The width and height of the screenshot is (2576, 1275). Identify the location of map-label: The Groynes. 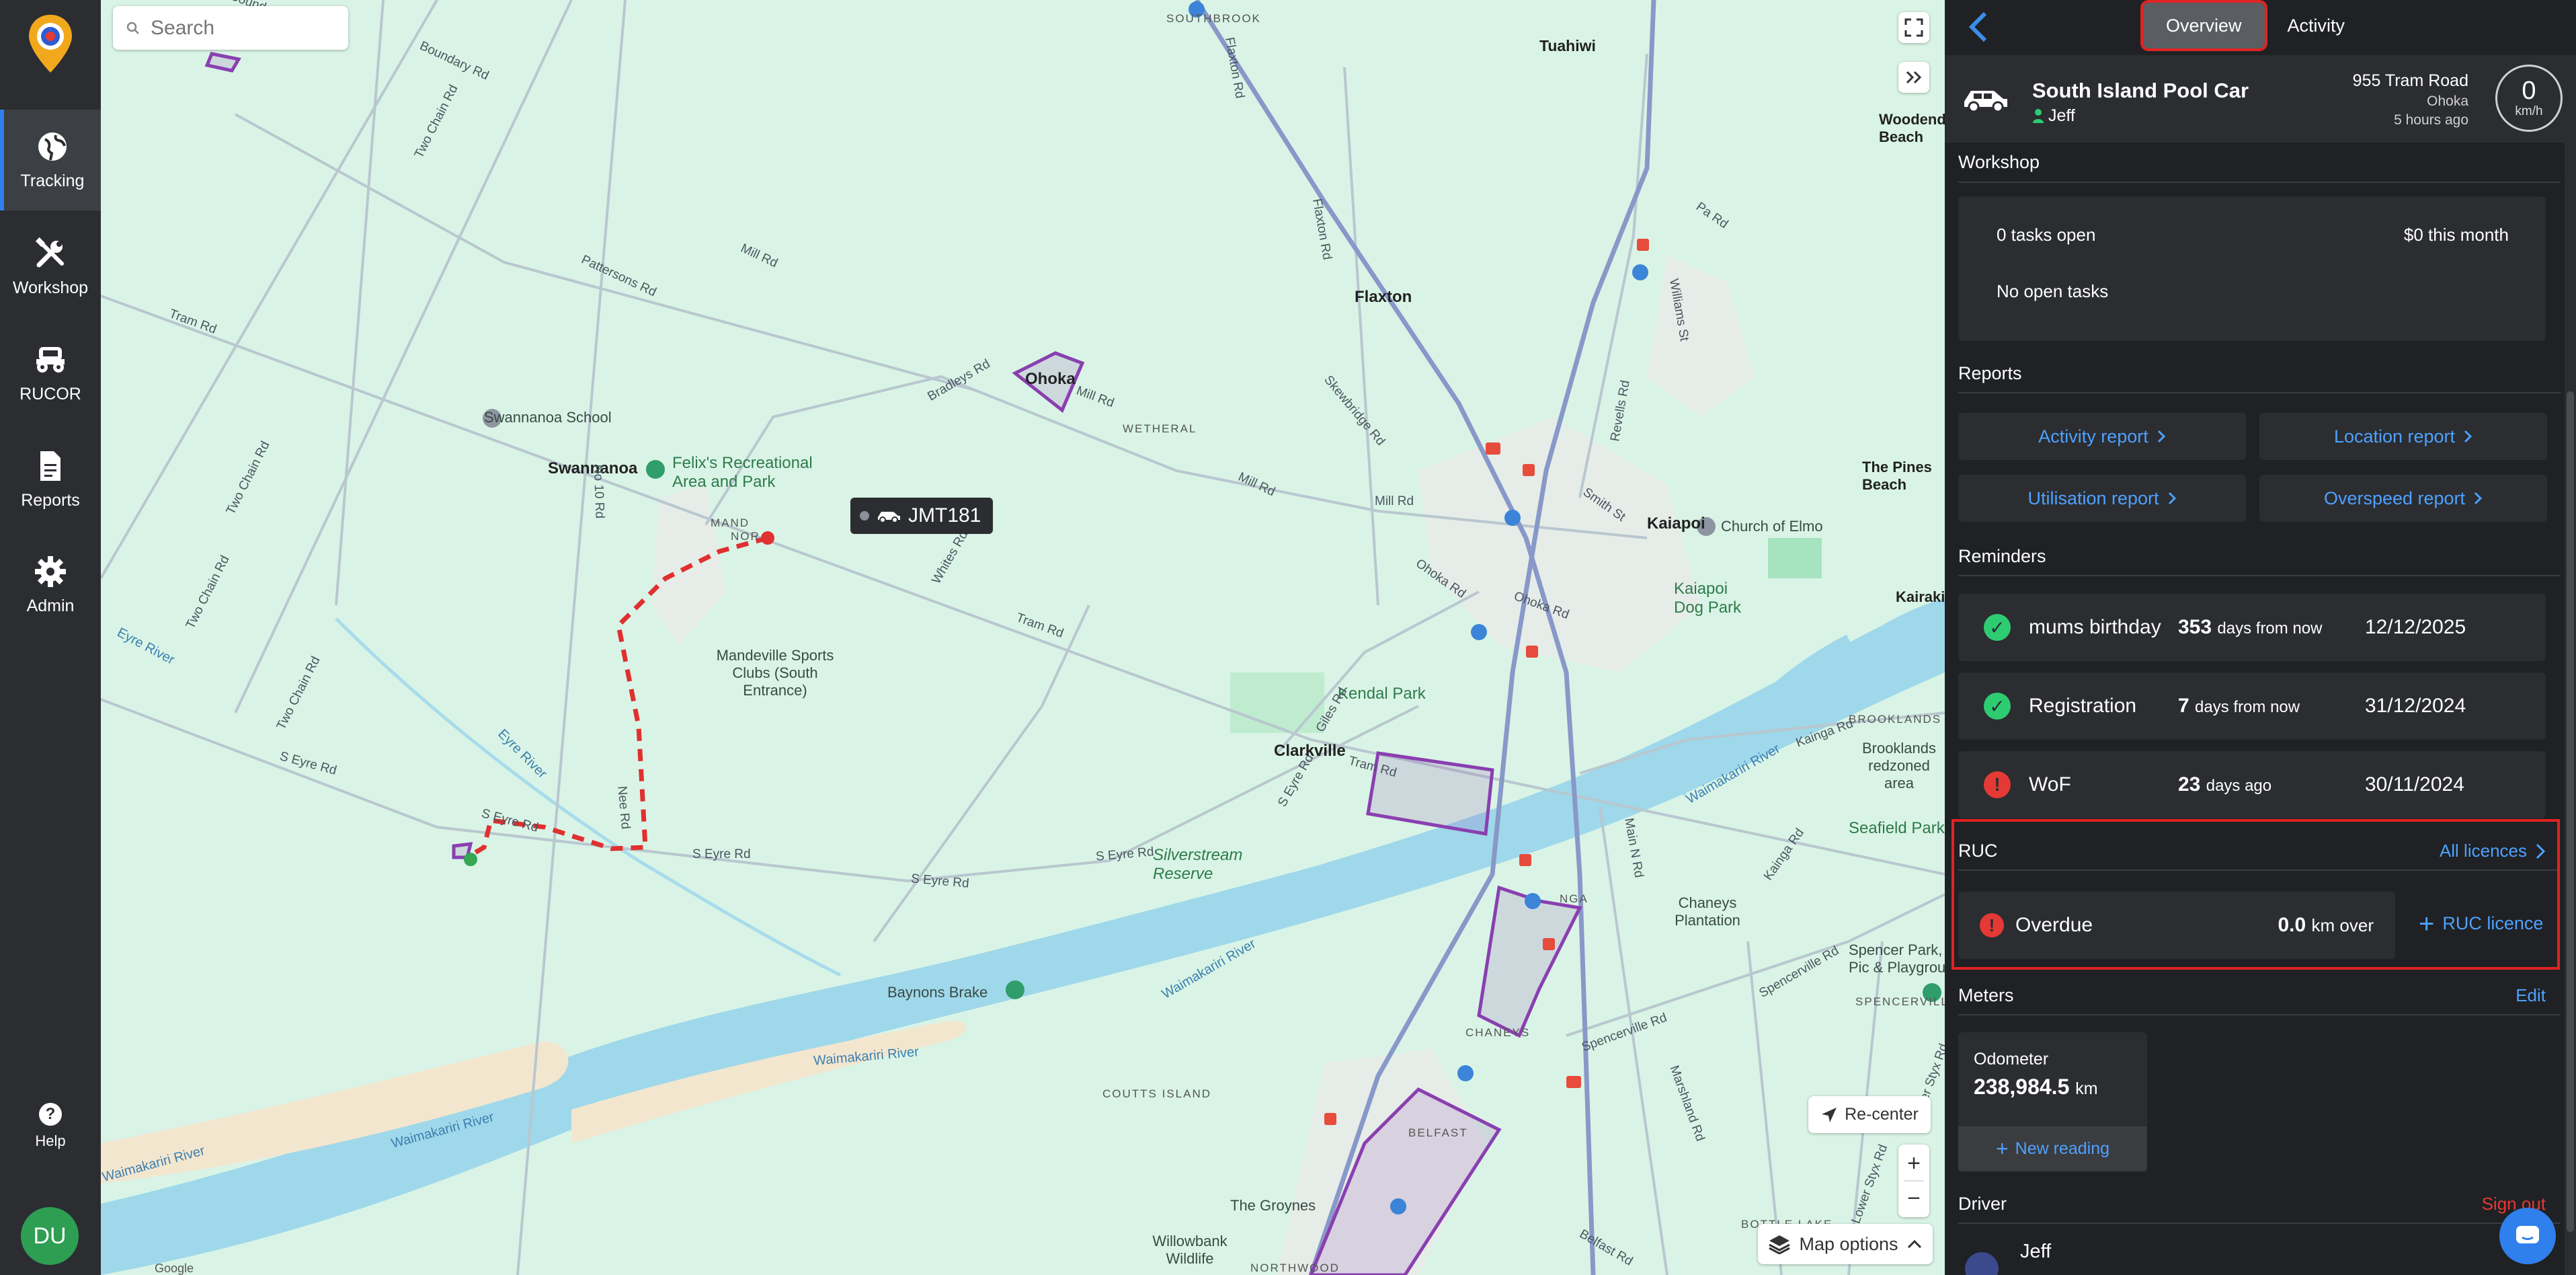
(1273, 1206).